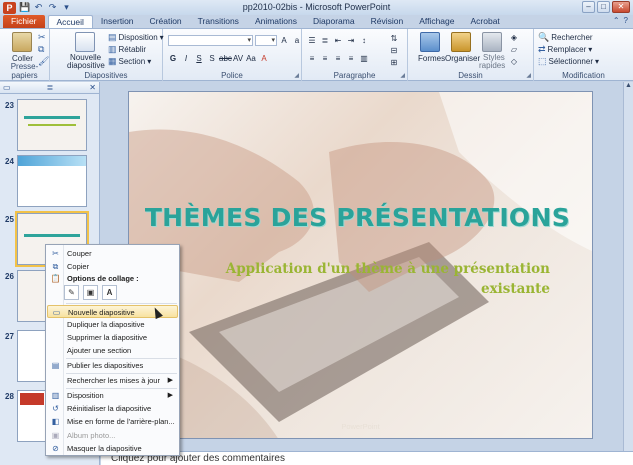  What do you see at coordinates (334, 21) in the screenshot?
I see `tab-diaporama: Diaporama` at bounding box center [334, 21].